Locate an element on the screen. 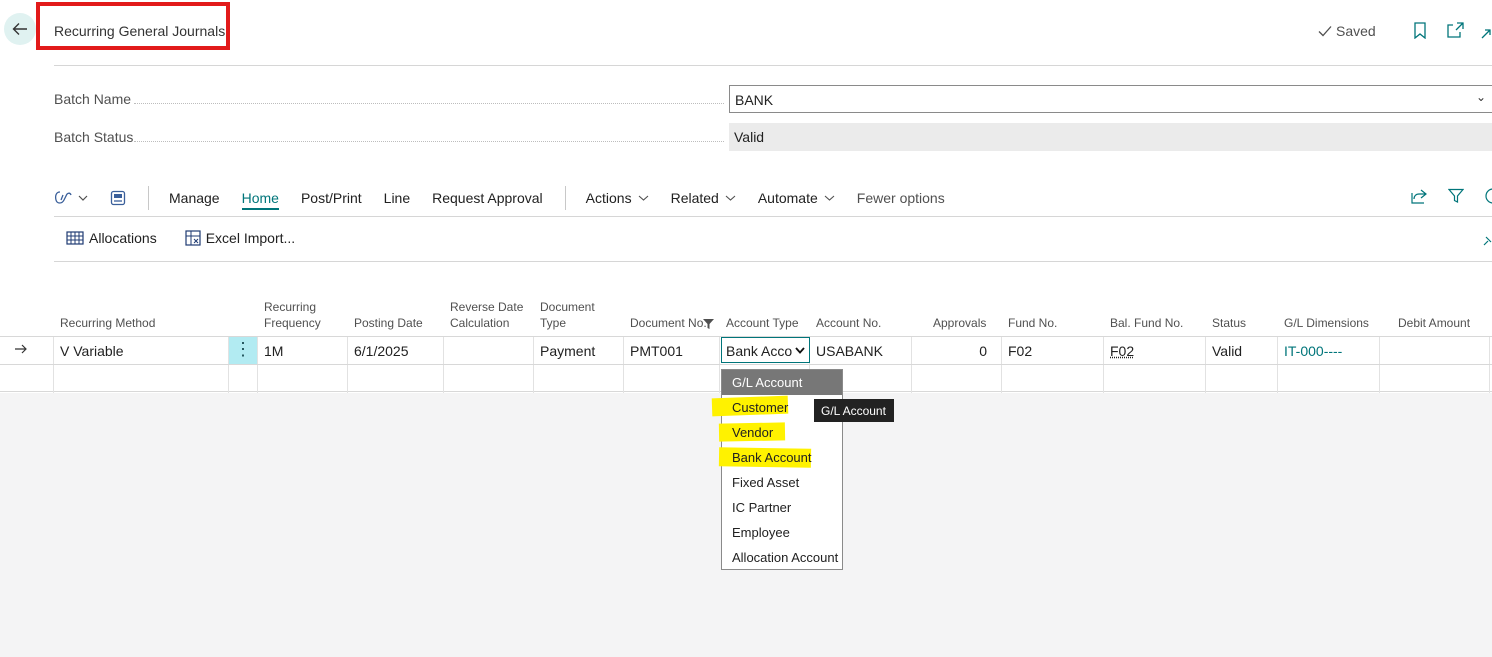 The image size is (1492, 657). arrow-left-icon is located at coordinates (20, 29).